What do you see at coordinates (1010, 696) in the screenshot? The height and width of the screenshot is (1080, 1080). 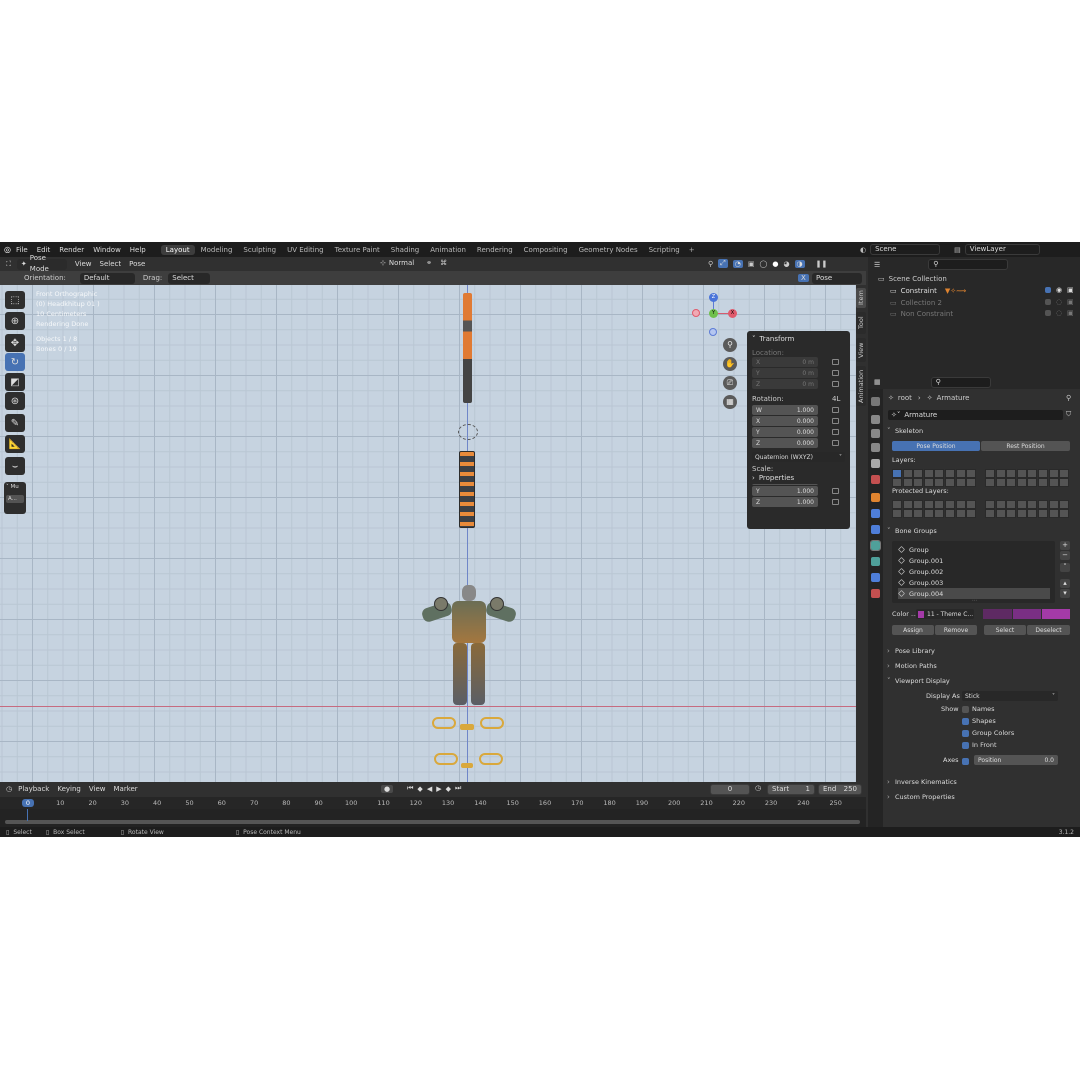 I see `display-as-dropdown: Stick ˅` at bounding box center [1010, 696].